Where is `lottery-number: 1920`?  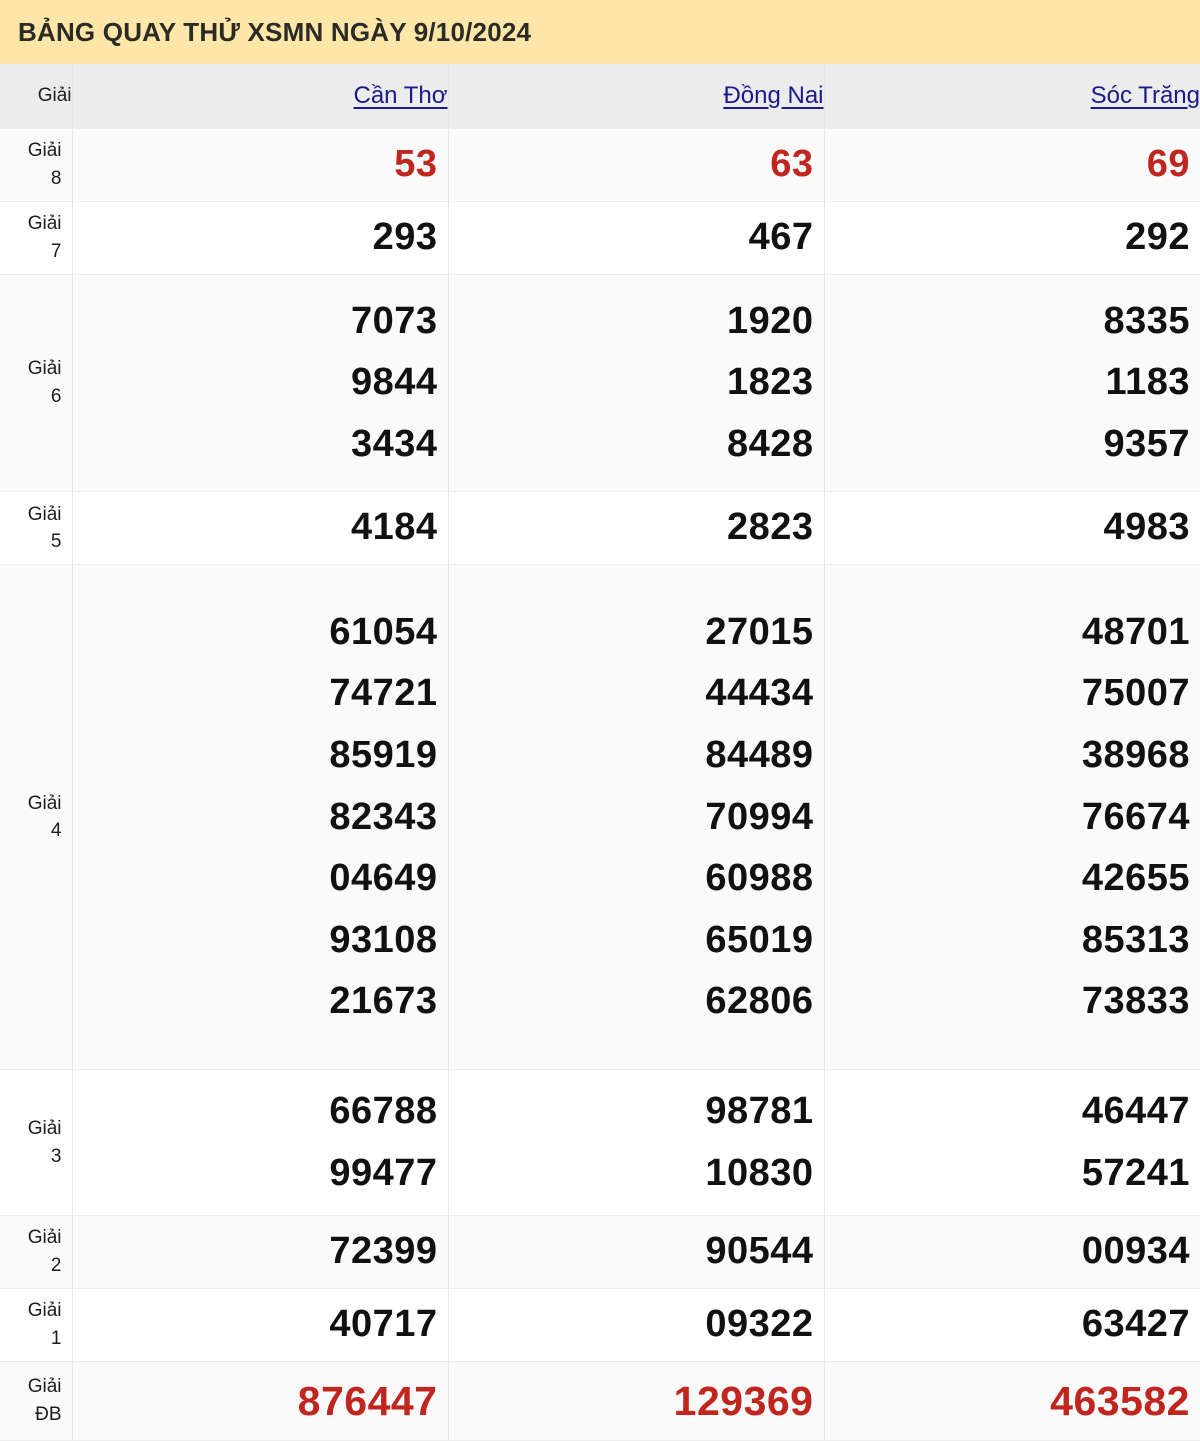
lottery-number: 1920 is located at coordinates (770, 320).